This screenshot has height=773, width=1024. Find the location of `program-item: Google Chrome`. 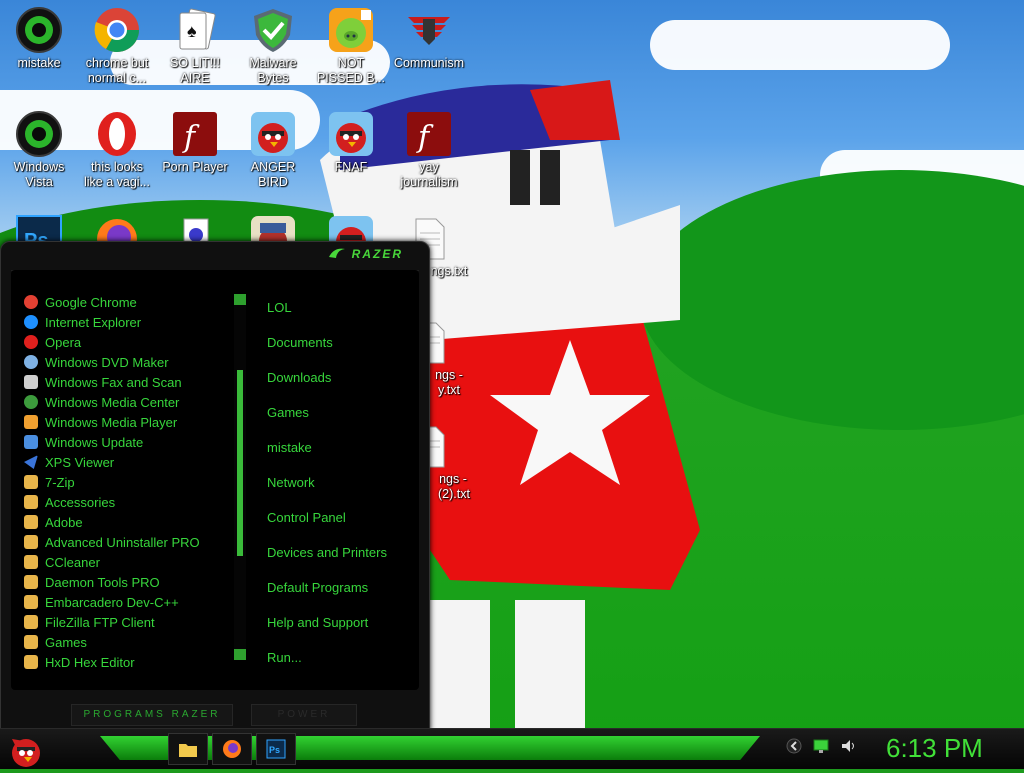

program-item: Google Chrome is located at coordinates (126, 302).